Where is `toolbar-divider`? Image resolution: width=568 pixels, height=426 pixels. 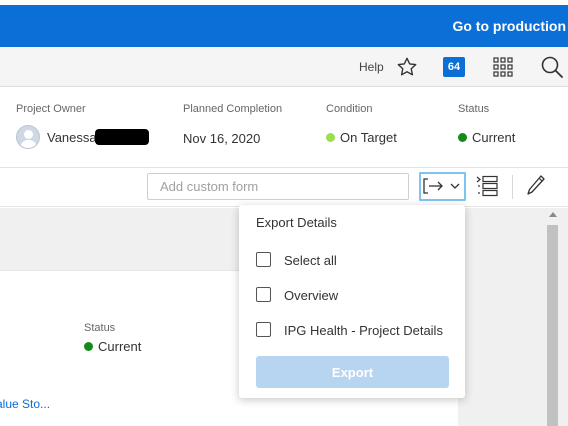
toolbar-divider is located at coordinates (512, 187).